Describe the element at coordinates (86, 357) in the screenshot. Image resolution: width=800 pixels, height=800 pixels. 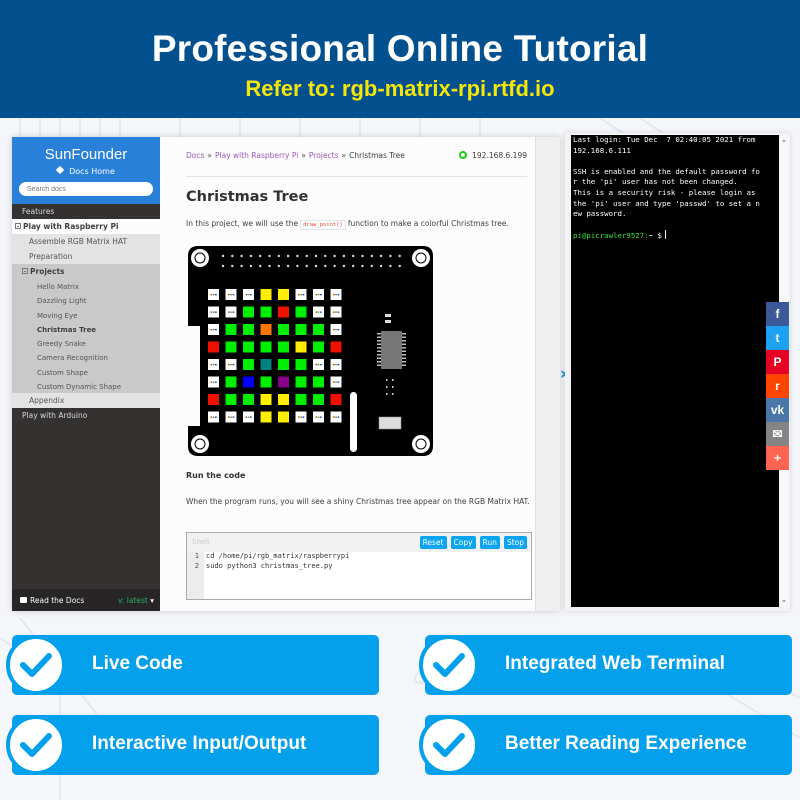
I see `sidebar-item-camera-recognition: Camera Recognition` at that location.